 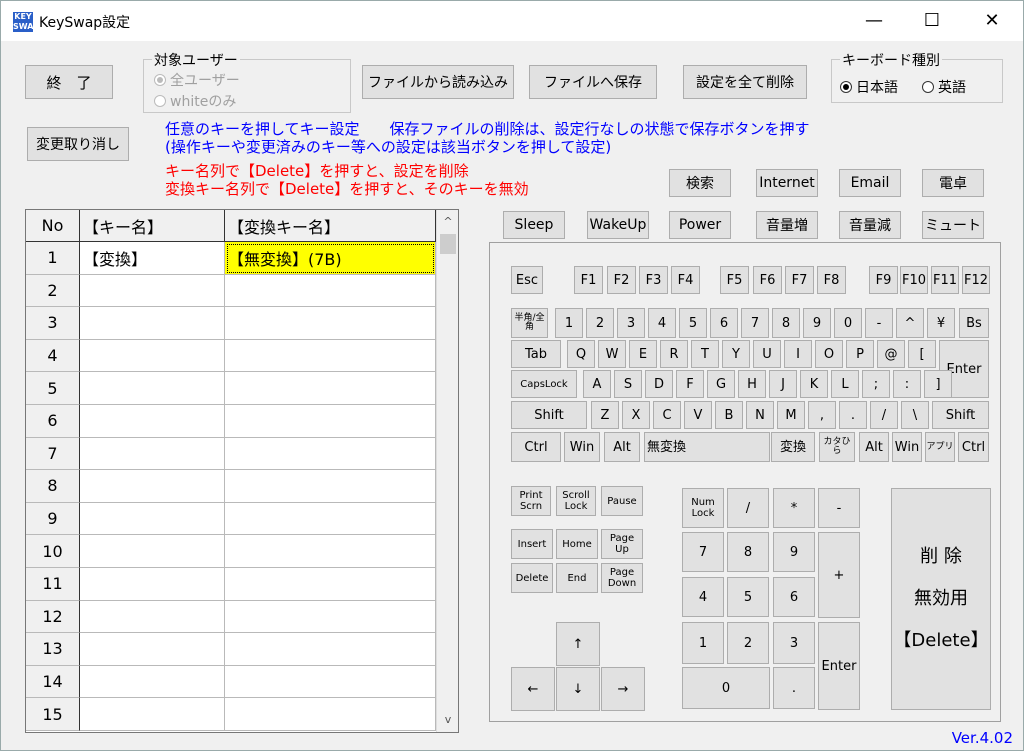 What do you see at coordinates (643, 354) in the screenshot?
I see `keyboard-key: E` at bounding box center [643, 354].